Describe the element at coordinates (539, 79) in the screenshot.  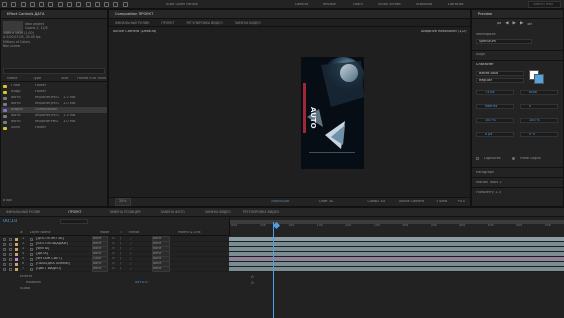
I see `stroke-color-swatch` at that location.